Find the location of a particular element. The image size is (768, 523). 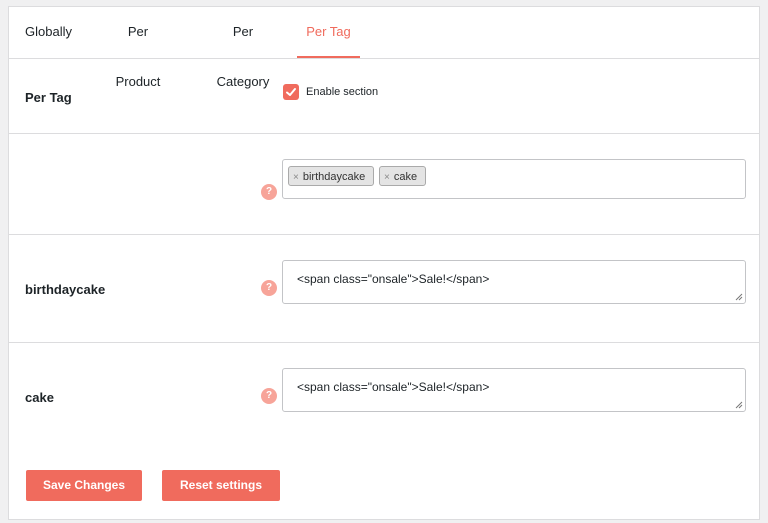

enable-section-row: Per Tag Enable section is located at coordinates (384, 96).